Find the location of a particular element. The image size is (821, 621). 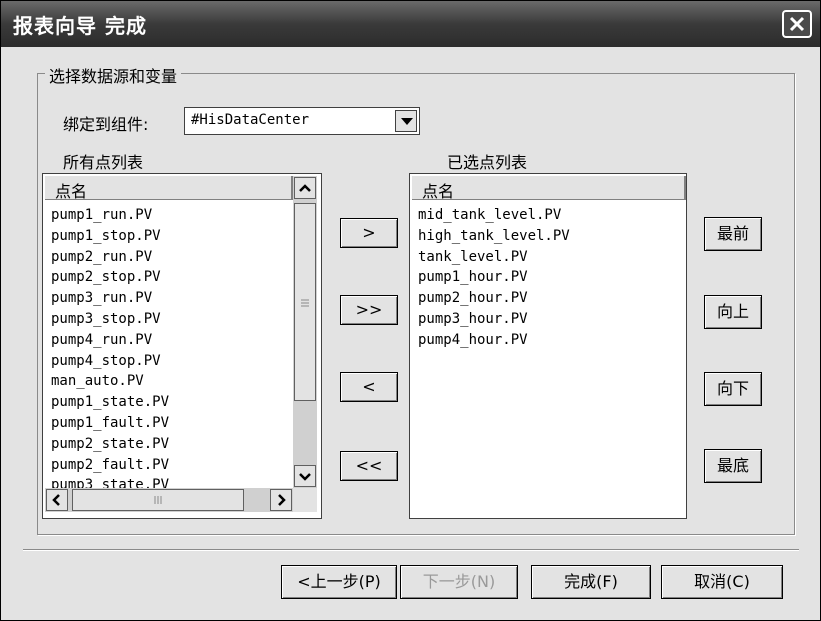

list-item: man_auto.PV is located at coordinates (110, 381).